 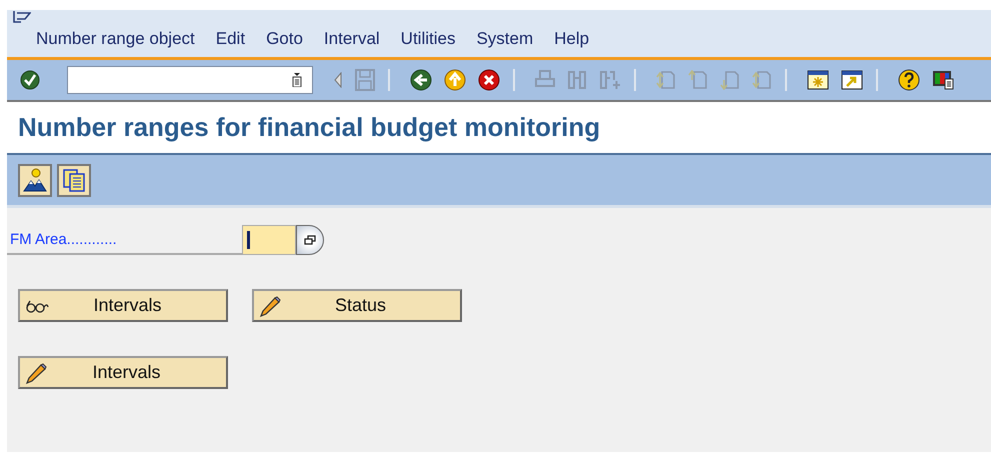 I want to click on back-icon, so click(x=421, y=80).